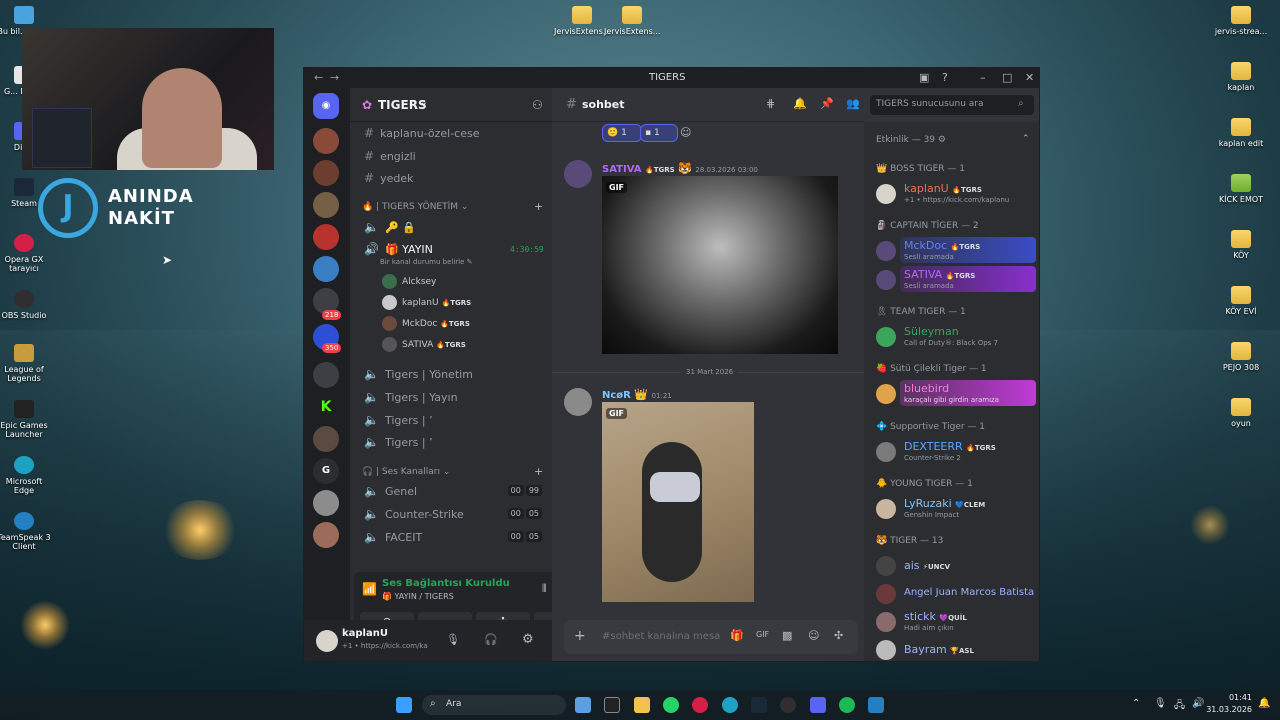 Image resolution: width=1280 pixels, height=720 pixels. What do you see at coordinates (326, 407) in the screenshot?
I see `server-icon-kick: K` at bounding box center [326, 407].